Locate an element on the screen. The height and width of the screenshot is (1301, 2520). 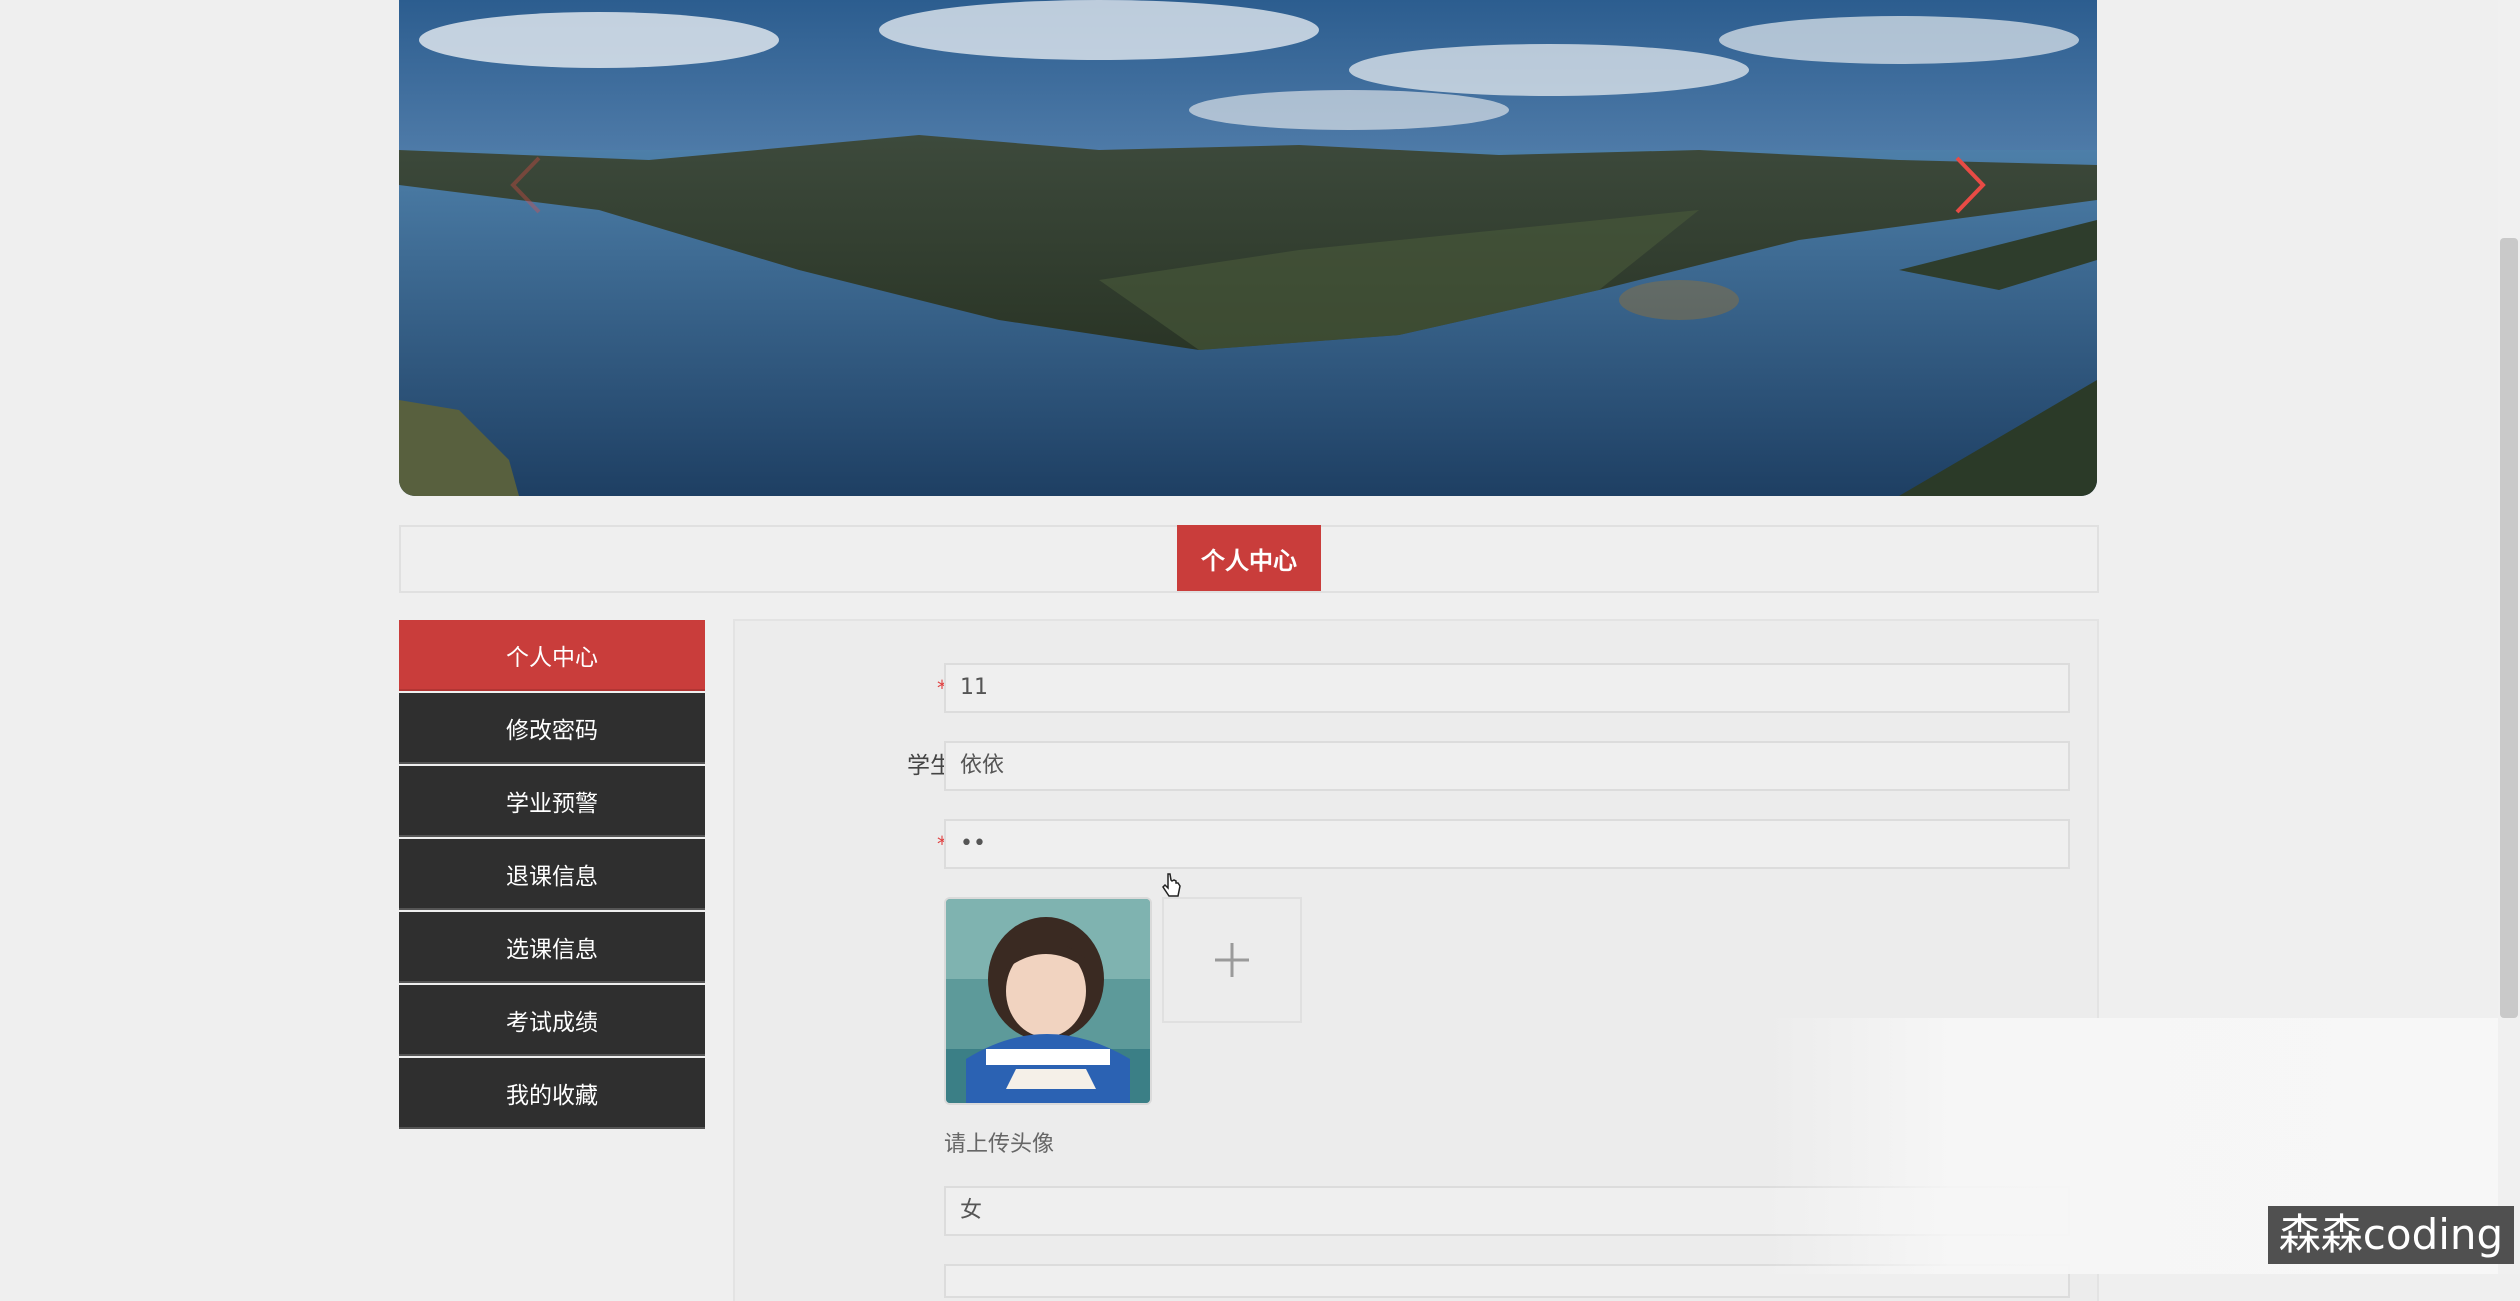
sidebar-item-profile: 个人中心 is located at coordinates (552, 655).